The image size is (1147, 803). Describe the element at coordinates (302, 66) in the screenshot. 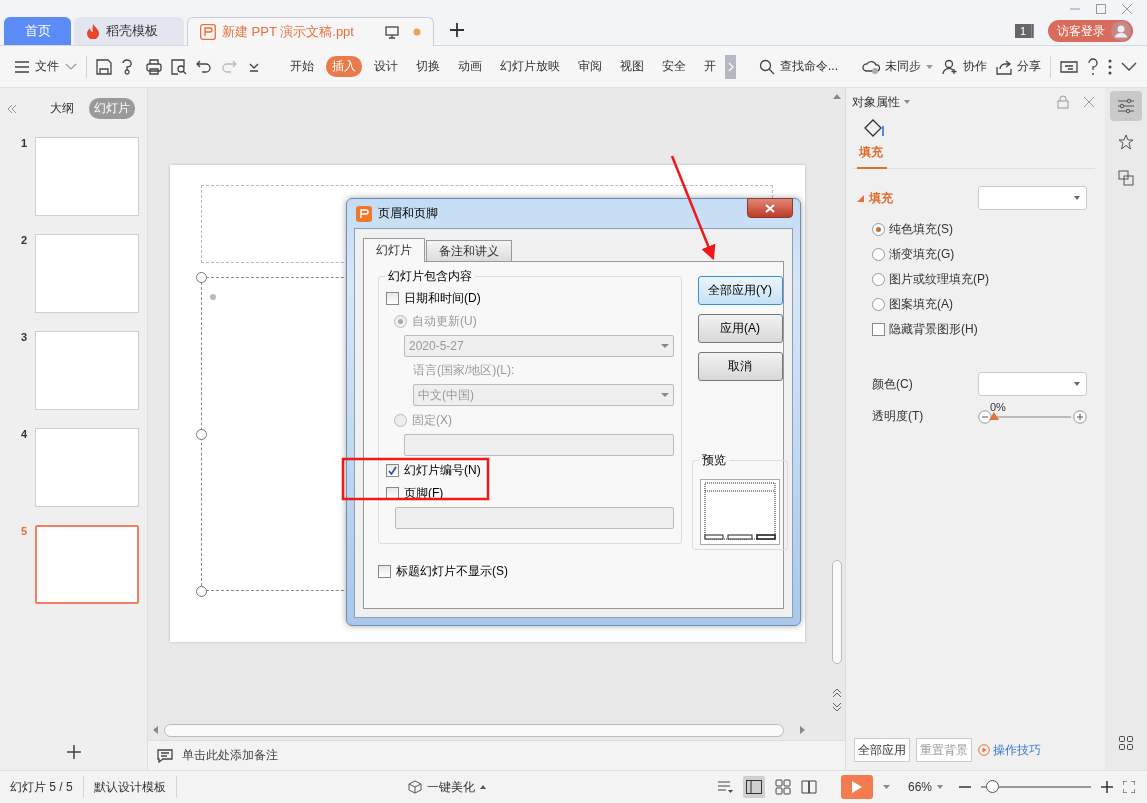

I see `ribbon-tab: 开始` at that location.